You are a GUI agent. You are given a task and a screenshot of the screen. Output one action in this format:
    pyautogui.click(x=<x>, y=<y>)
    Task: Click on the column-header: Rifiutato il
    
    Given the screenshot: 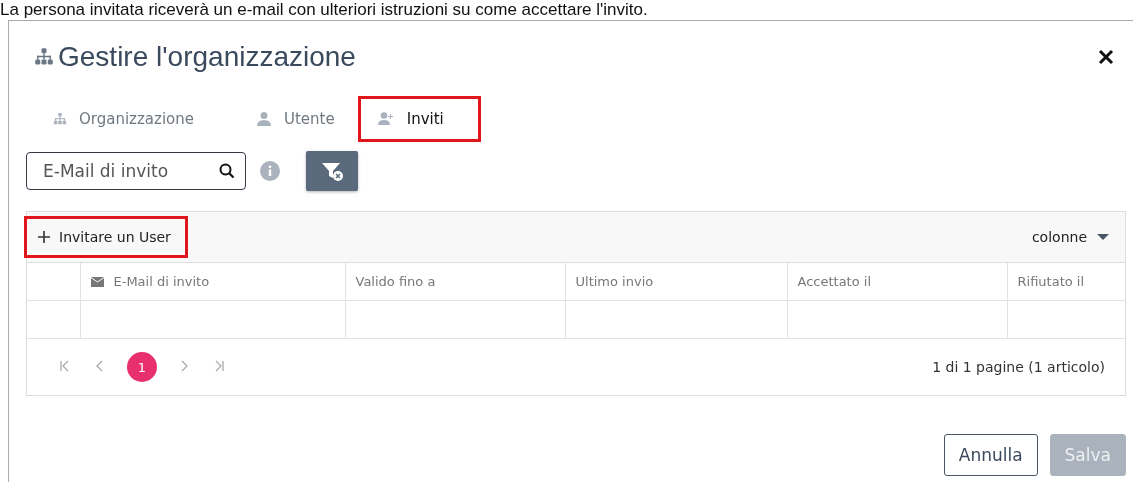 What is the action you would take?
    pyautogui.click(x=1051, y=281)
    